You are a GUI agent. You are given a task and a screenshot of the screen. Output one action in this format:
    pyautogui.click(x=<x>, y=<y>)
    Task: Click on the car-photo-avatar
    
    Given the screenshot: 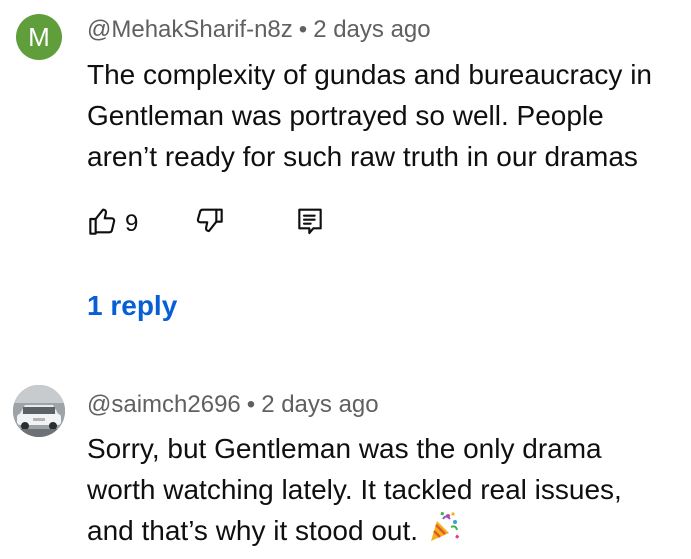 What is the action you would take?
    pyautogui.click(x=39, y=411)
    